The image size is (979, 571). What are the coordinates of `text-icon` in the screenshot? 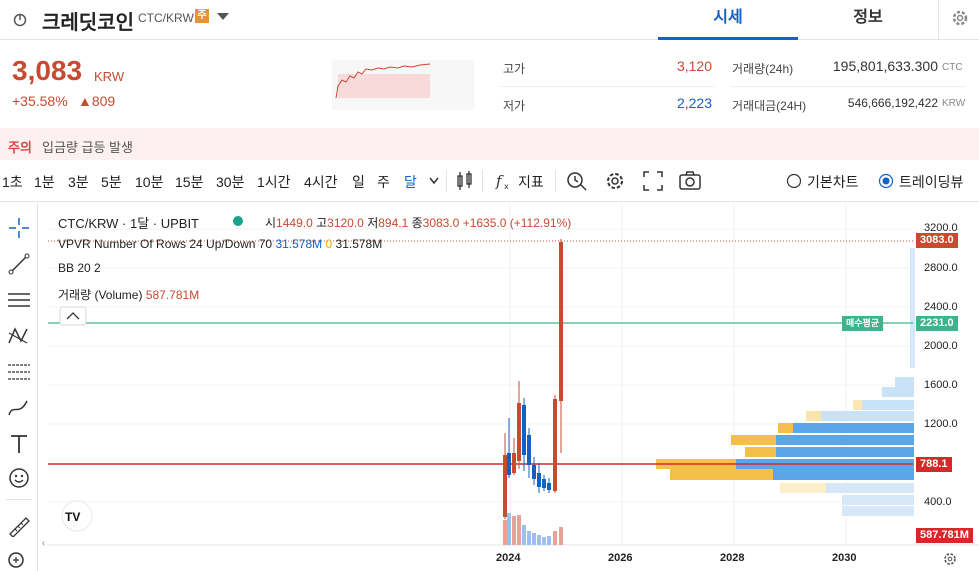 It's located at (19, 444).